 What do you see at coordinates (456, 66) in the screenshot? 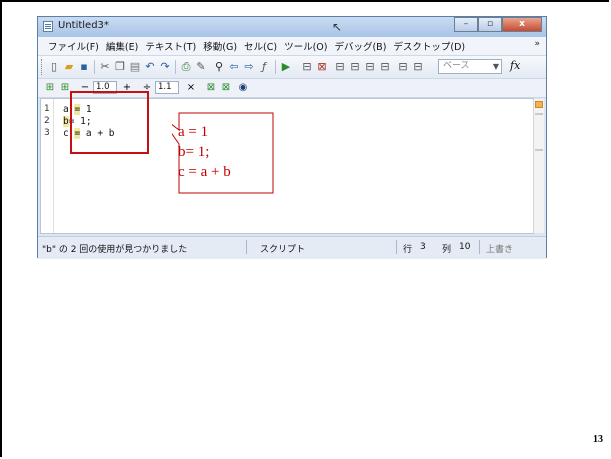
I see `base-select-value: ベース` at bounding box center [456, 66].